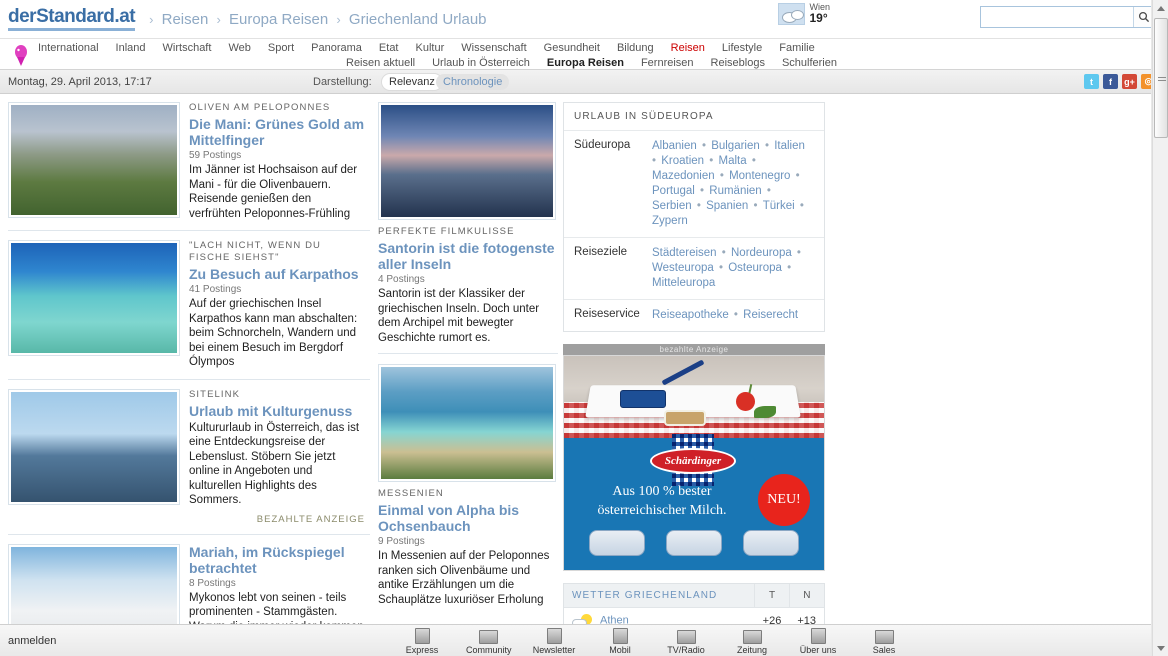 The image size is (1168, 656). I want to click on footer-item-label: Über uns, so click(818, 650).